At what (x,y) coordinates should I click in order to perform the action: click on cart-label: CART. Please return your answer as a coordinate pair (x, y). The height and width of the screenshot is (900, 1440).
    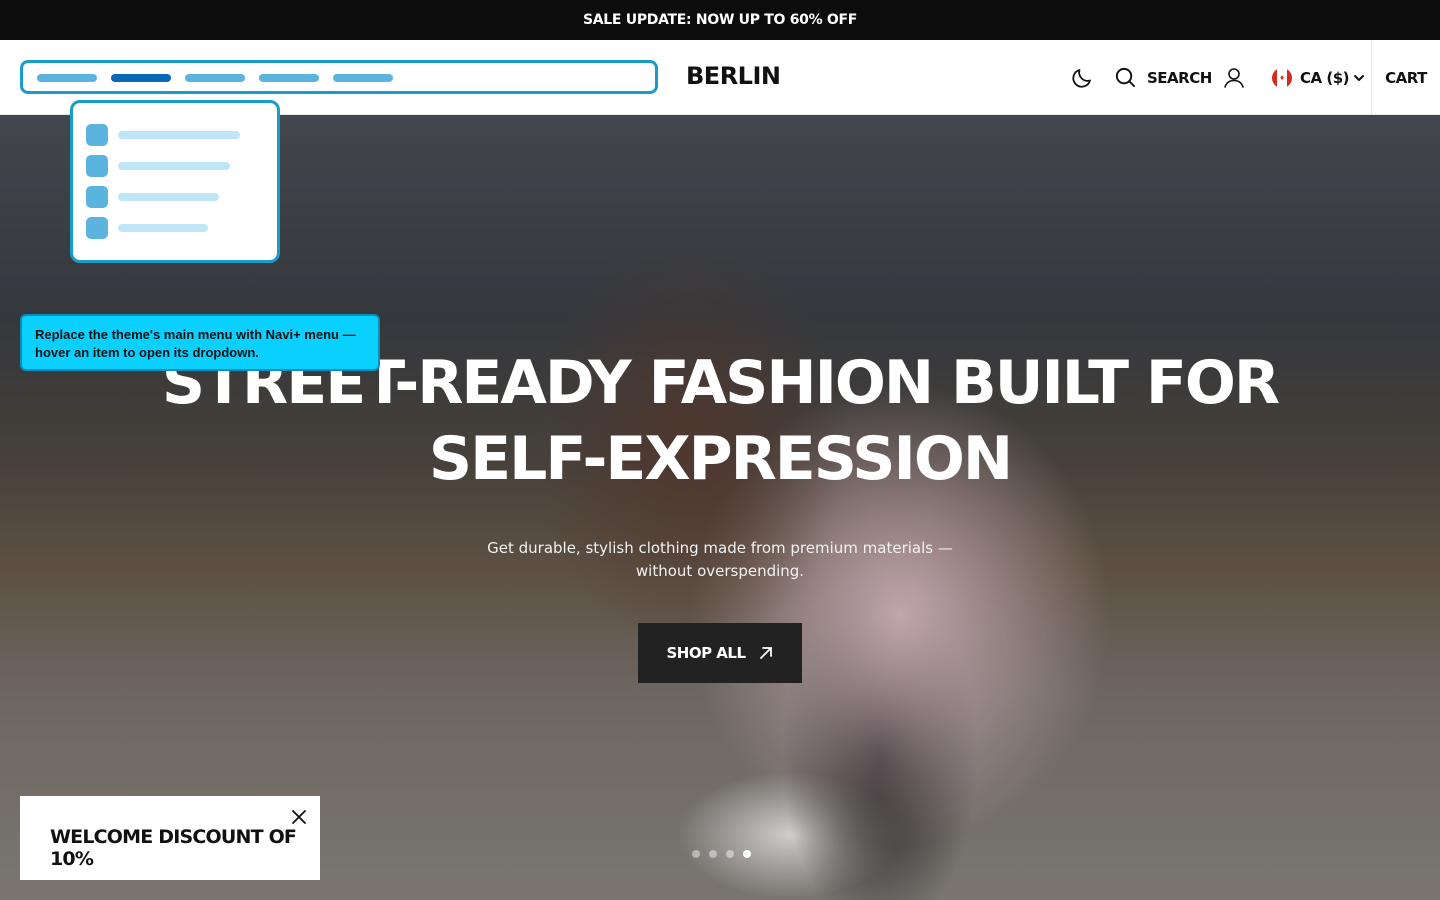
    Looking at the image, I should click on (1406, 77).